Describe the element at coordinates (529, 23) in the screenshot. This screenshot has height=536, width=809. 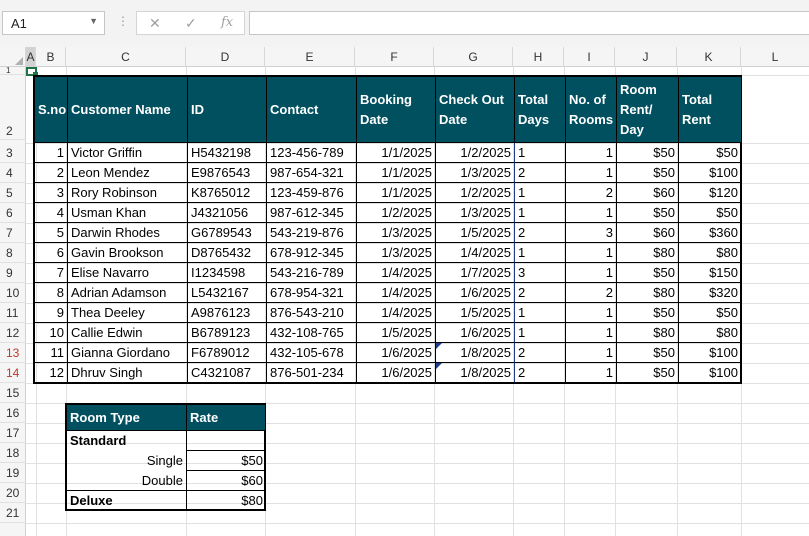
I see `formula-input` at that location.